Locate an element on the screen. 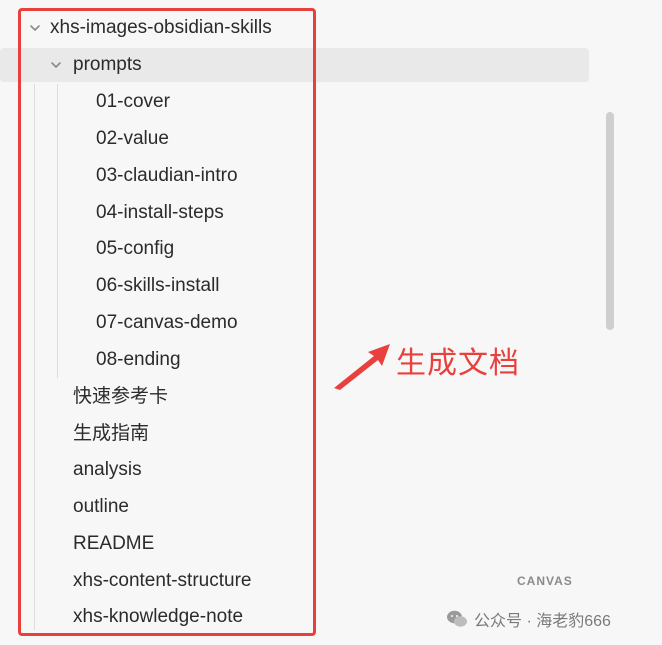 This screenshot has height=645, width=662. tree-file-label: 04-install-steps is located at coordinates (160, 212).